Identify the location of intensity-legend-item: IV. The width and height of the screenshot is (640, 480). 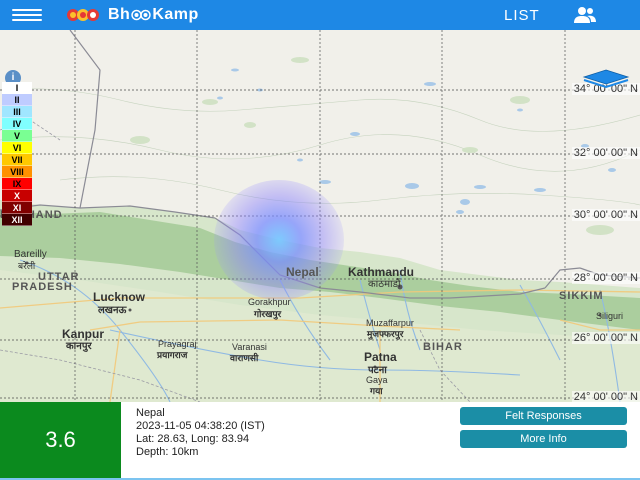
(17, 124).